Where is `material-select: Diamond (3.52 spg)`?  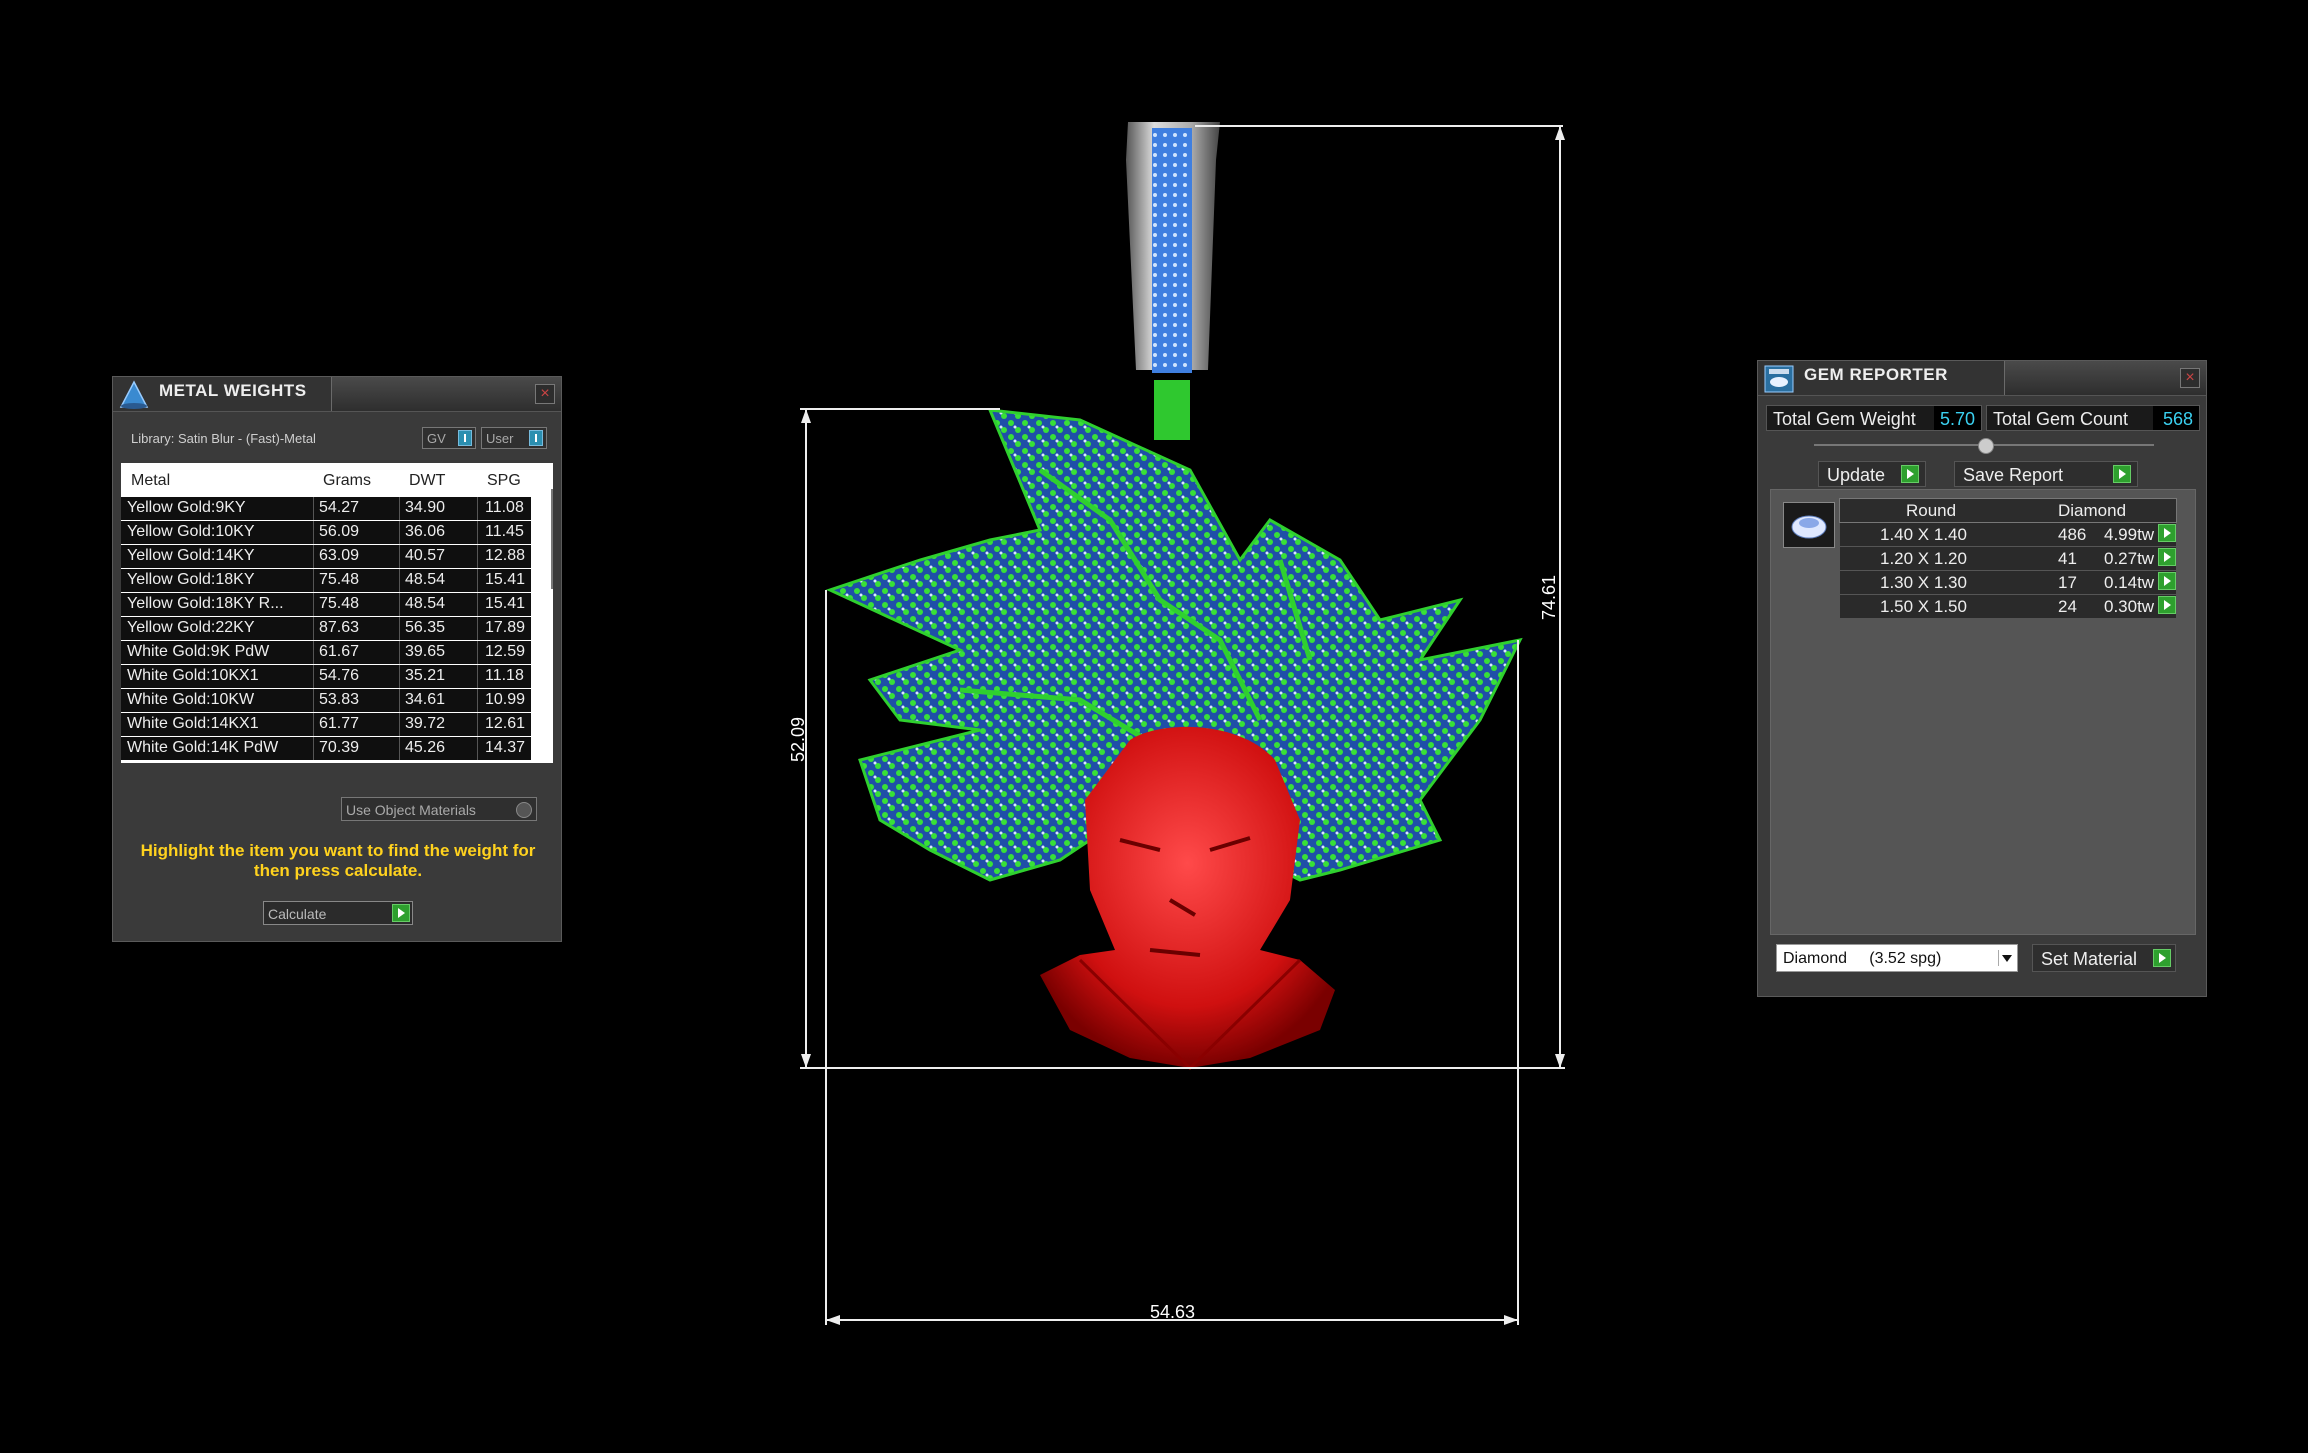
material-select: Diamond (3.52 spg) is located at coordinates (1897, 958).